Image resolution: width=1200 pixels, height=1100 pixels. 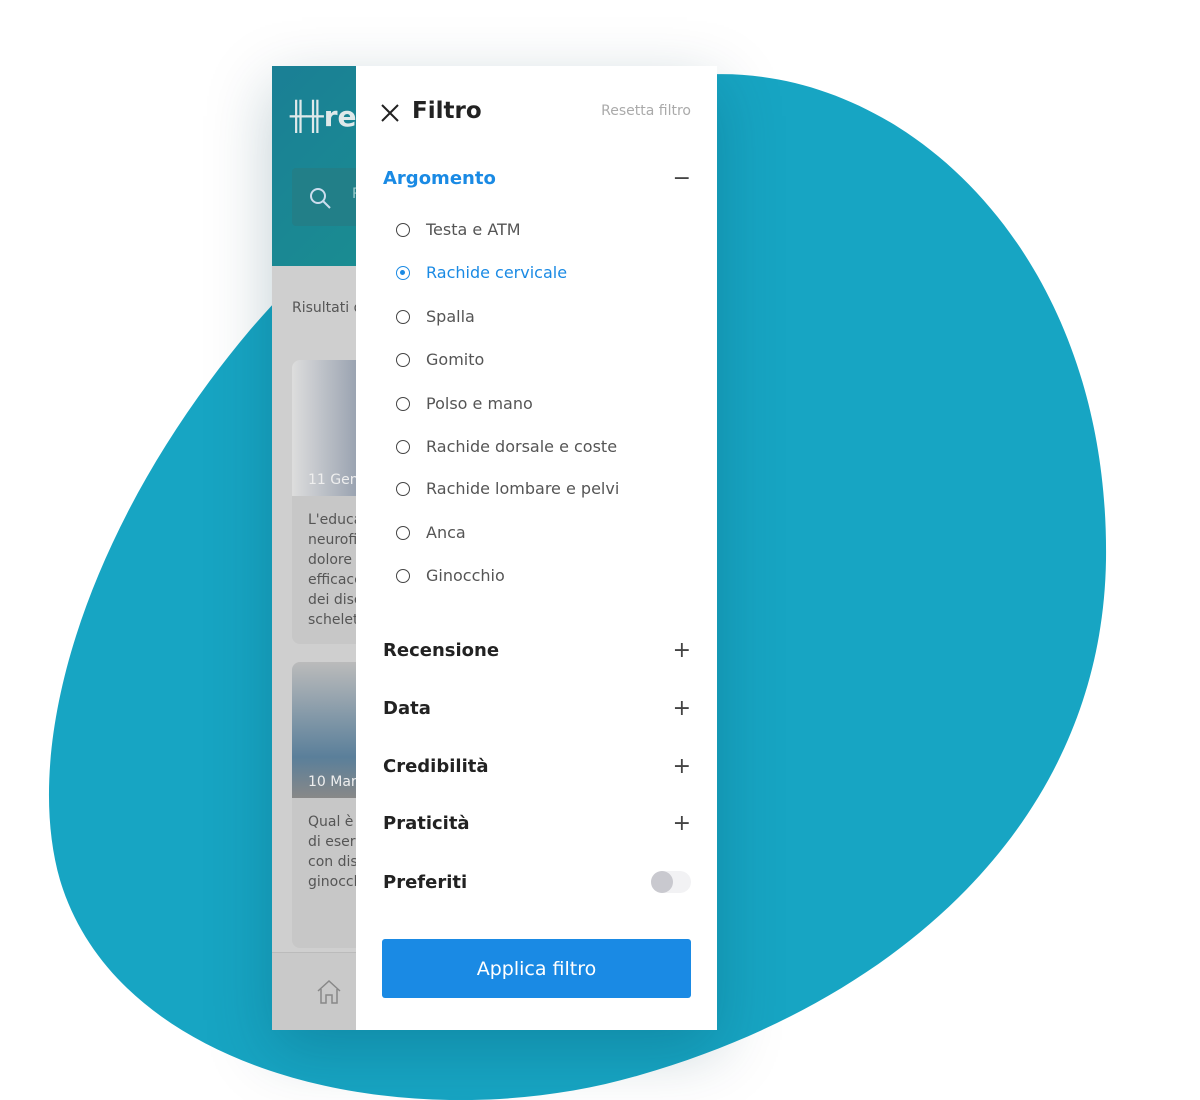 What do you see at coordinates (440, 359) in the screenshot?
I see `option-gomito: Gomito` at bounding box center [440, 359].